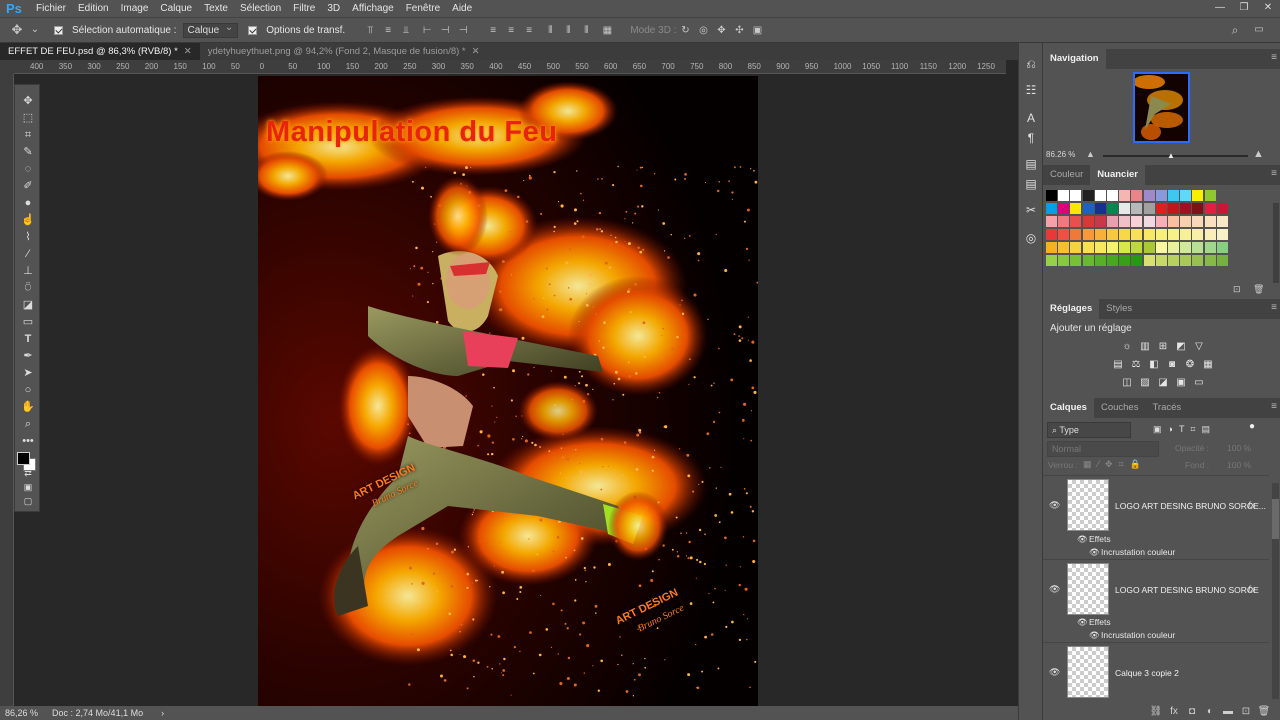  Describe the element at coordinates (1199, 384) in the screenshot. I see `gradient-map-icon: ▭` at that location.